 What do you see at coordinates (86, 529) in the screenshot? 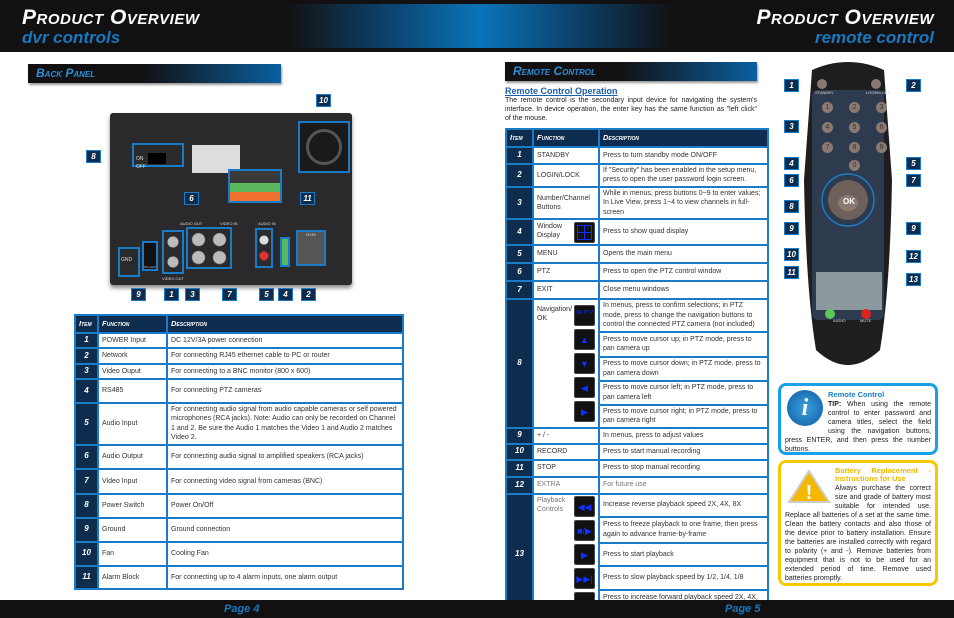
I see `item-number: 9` at bounding box center [86, 529].